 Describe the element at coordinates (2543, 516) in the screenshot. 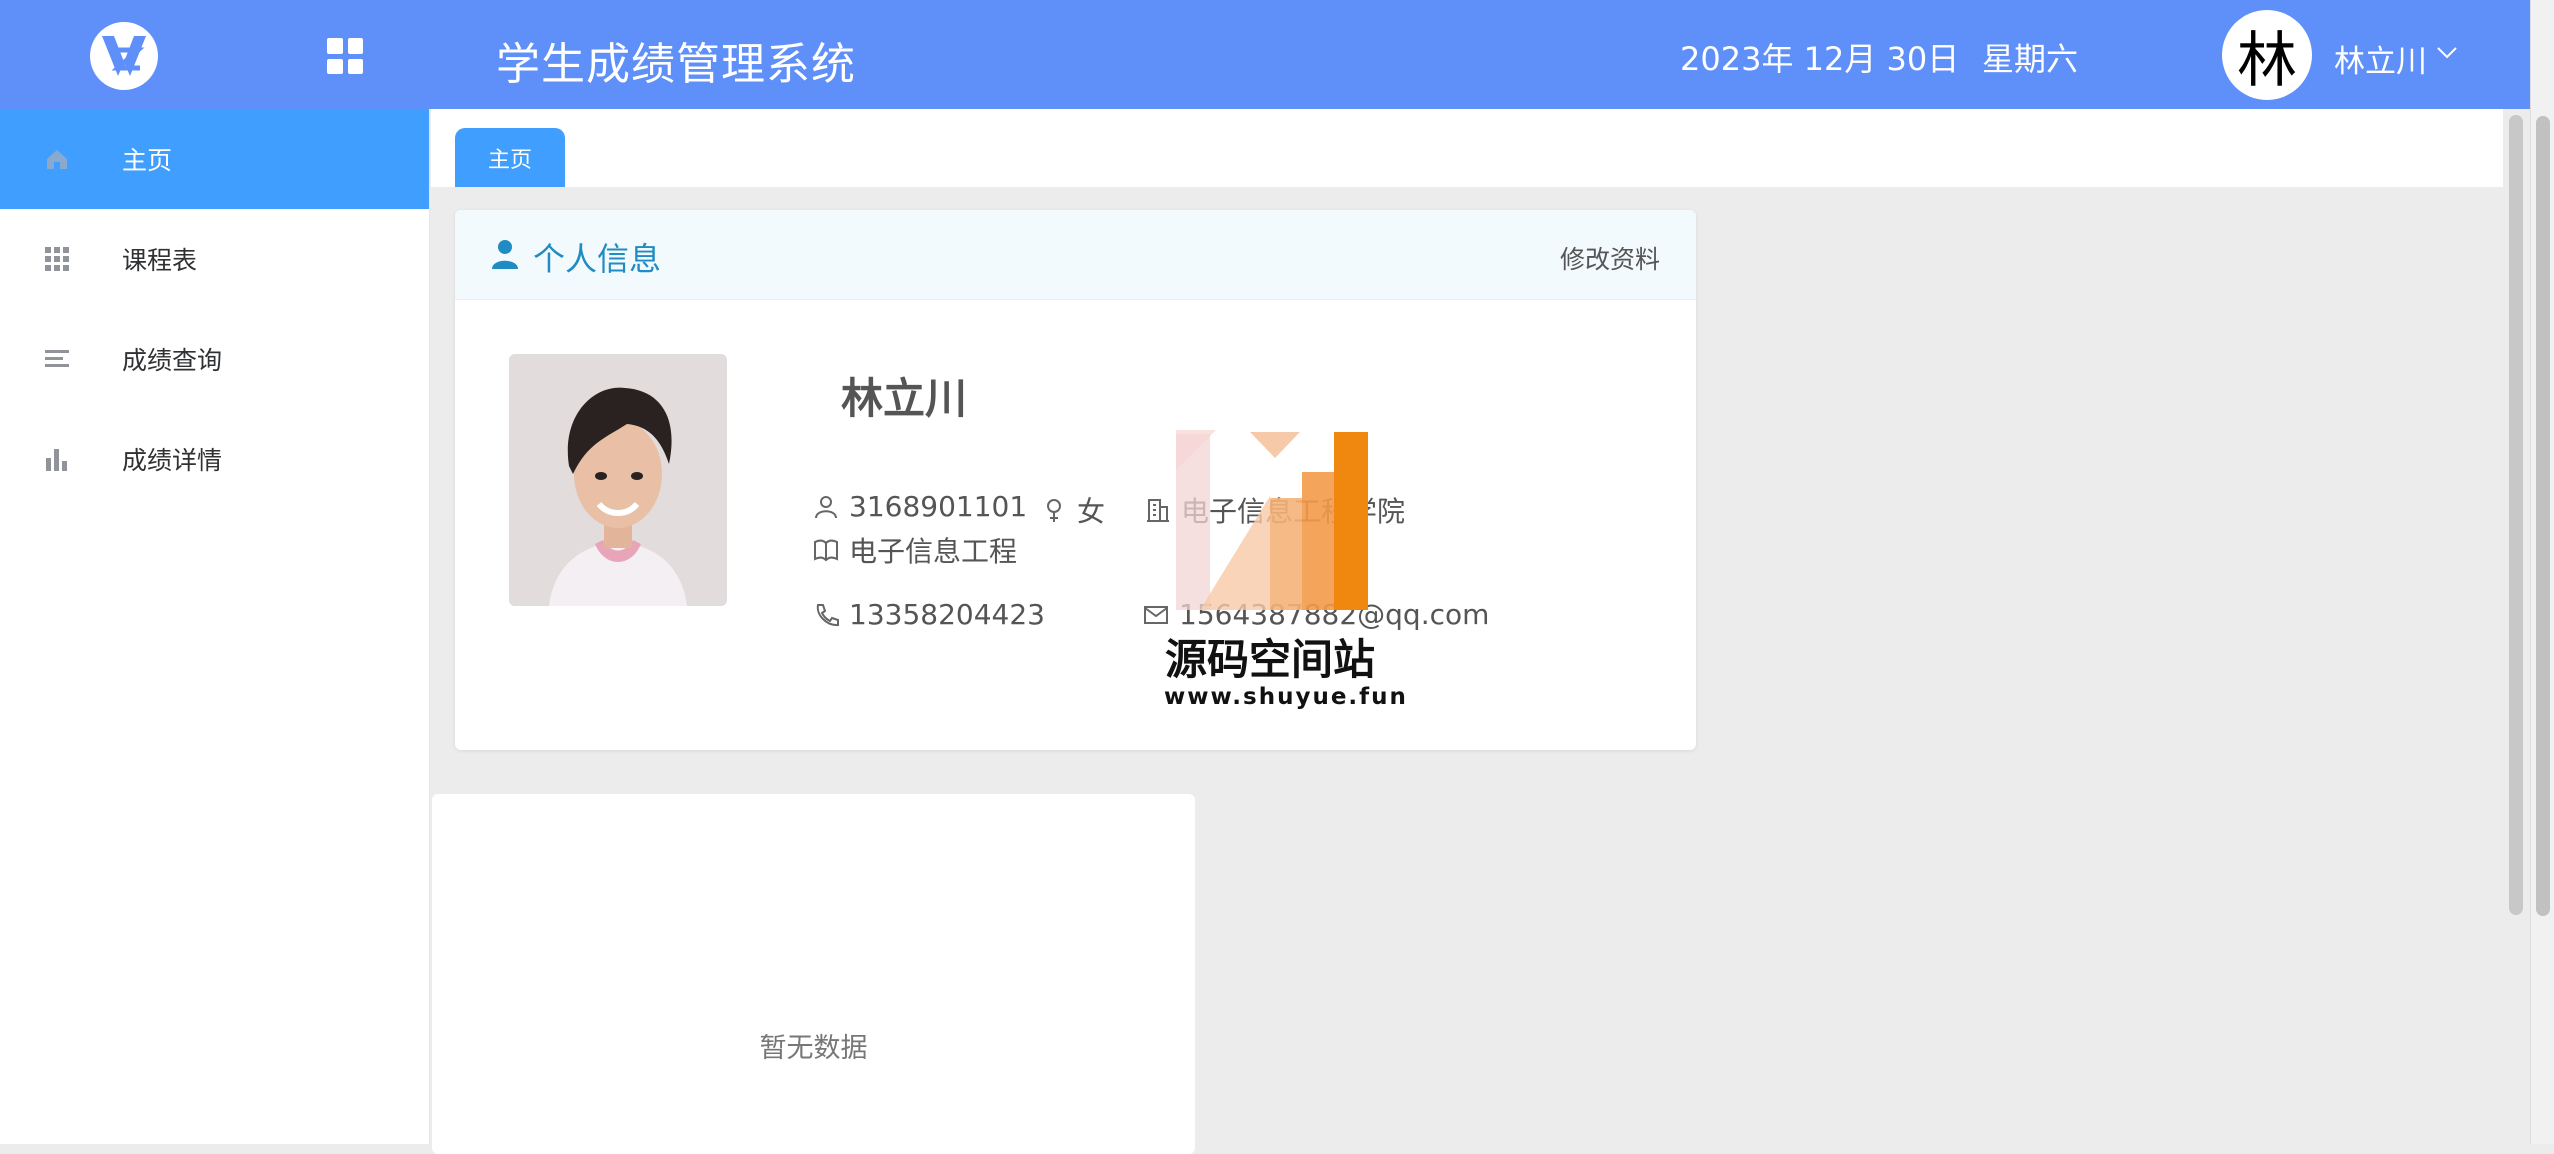

I see `window-scrollbar-thumb` at that location.